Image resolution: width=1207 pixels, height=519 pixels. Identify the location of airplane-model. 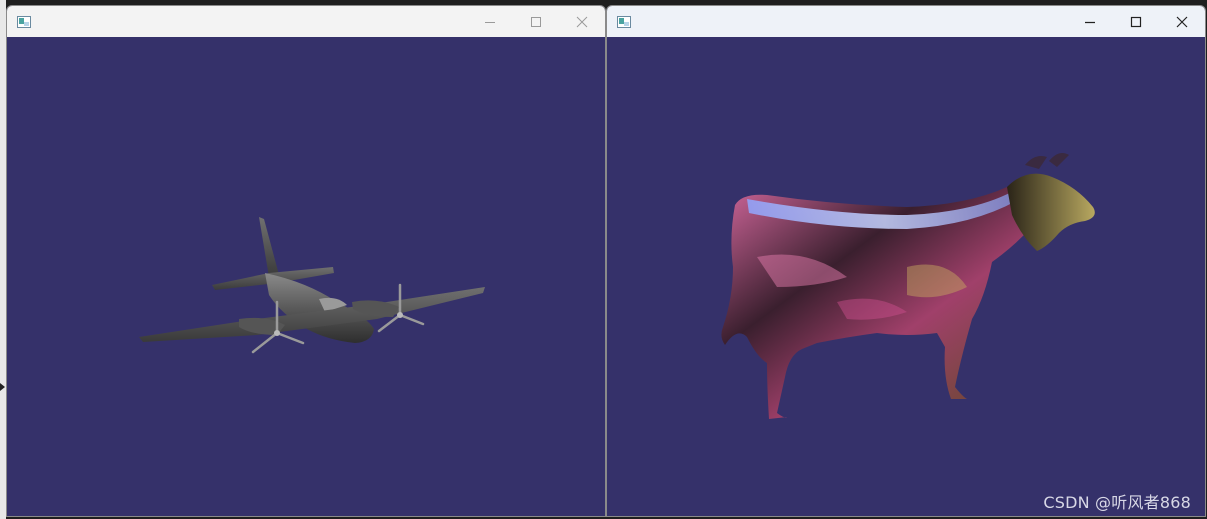
(312, 285).